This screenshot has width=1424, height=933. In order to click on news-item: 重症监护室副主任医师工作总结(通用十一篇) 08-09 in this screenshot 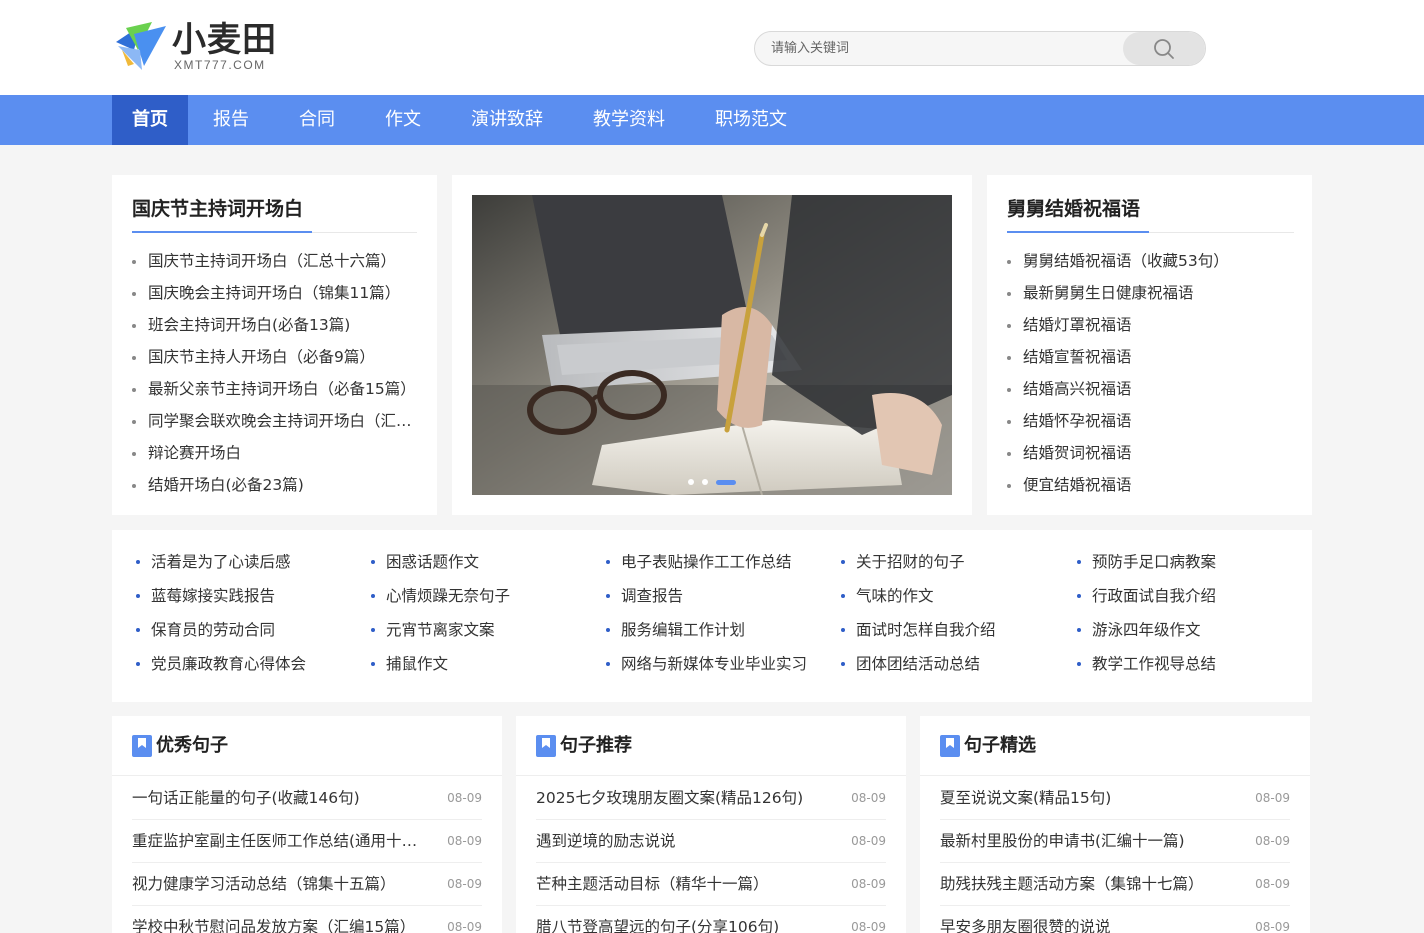, I will do `click(307, 841)`.